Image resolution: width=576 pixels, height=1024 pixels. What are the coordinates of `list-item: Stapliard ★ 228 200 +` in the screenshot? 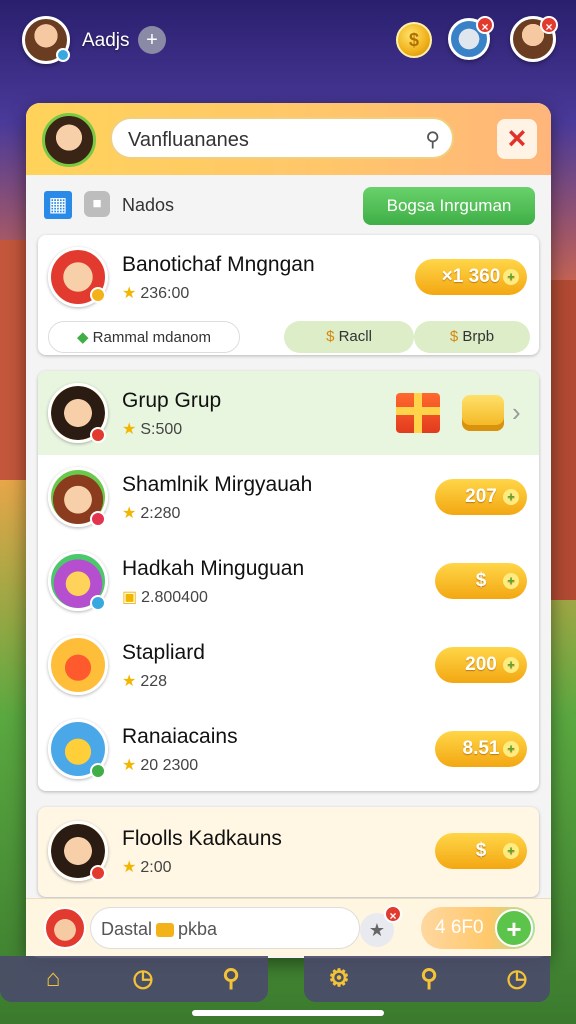 It's located at (288, 665).